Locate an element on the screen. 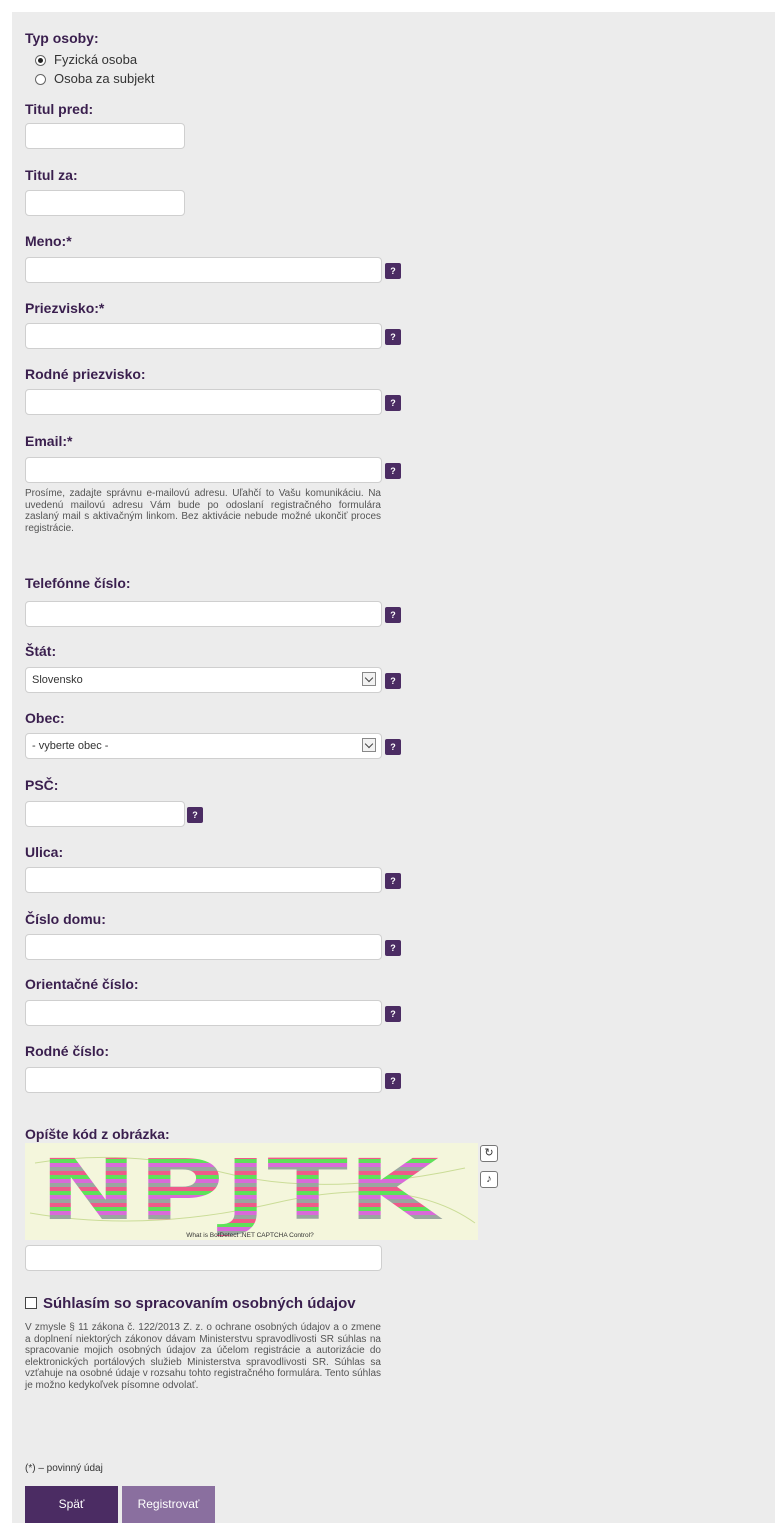 Image resolution: width=775 pixels, height=1523 pixels. psc-label: PSČ: is located at coordinates (42, 785).